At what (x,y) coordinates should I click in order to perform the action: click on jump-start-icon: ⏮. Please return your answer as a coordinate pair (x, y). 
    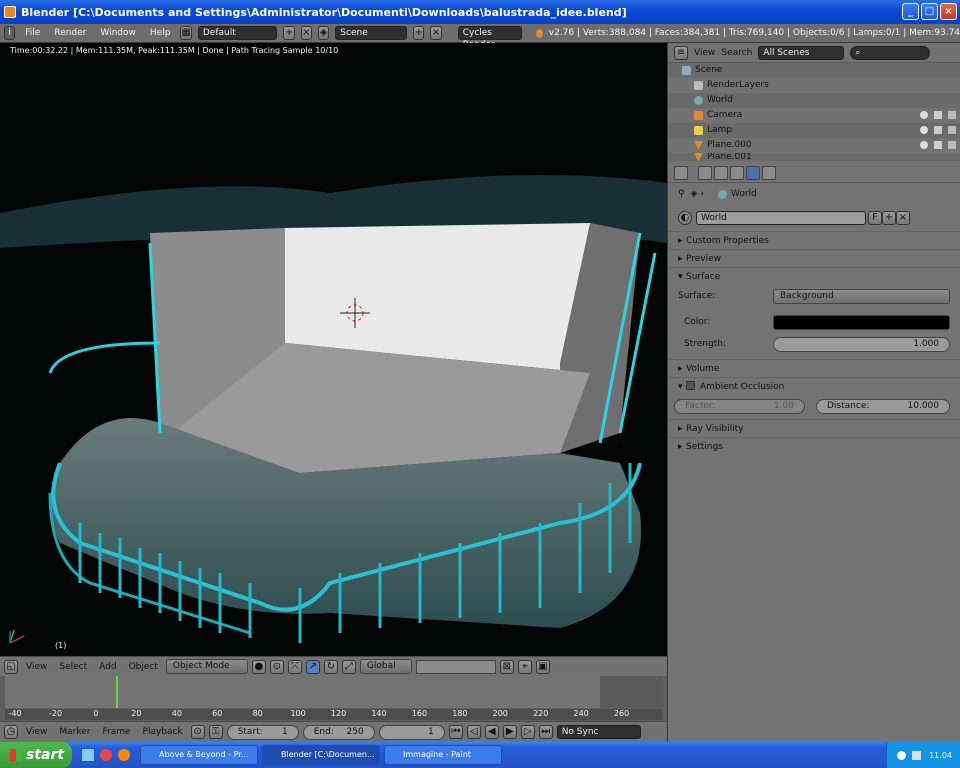
    Looking at the image, I should click on (455, 732).